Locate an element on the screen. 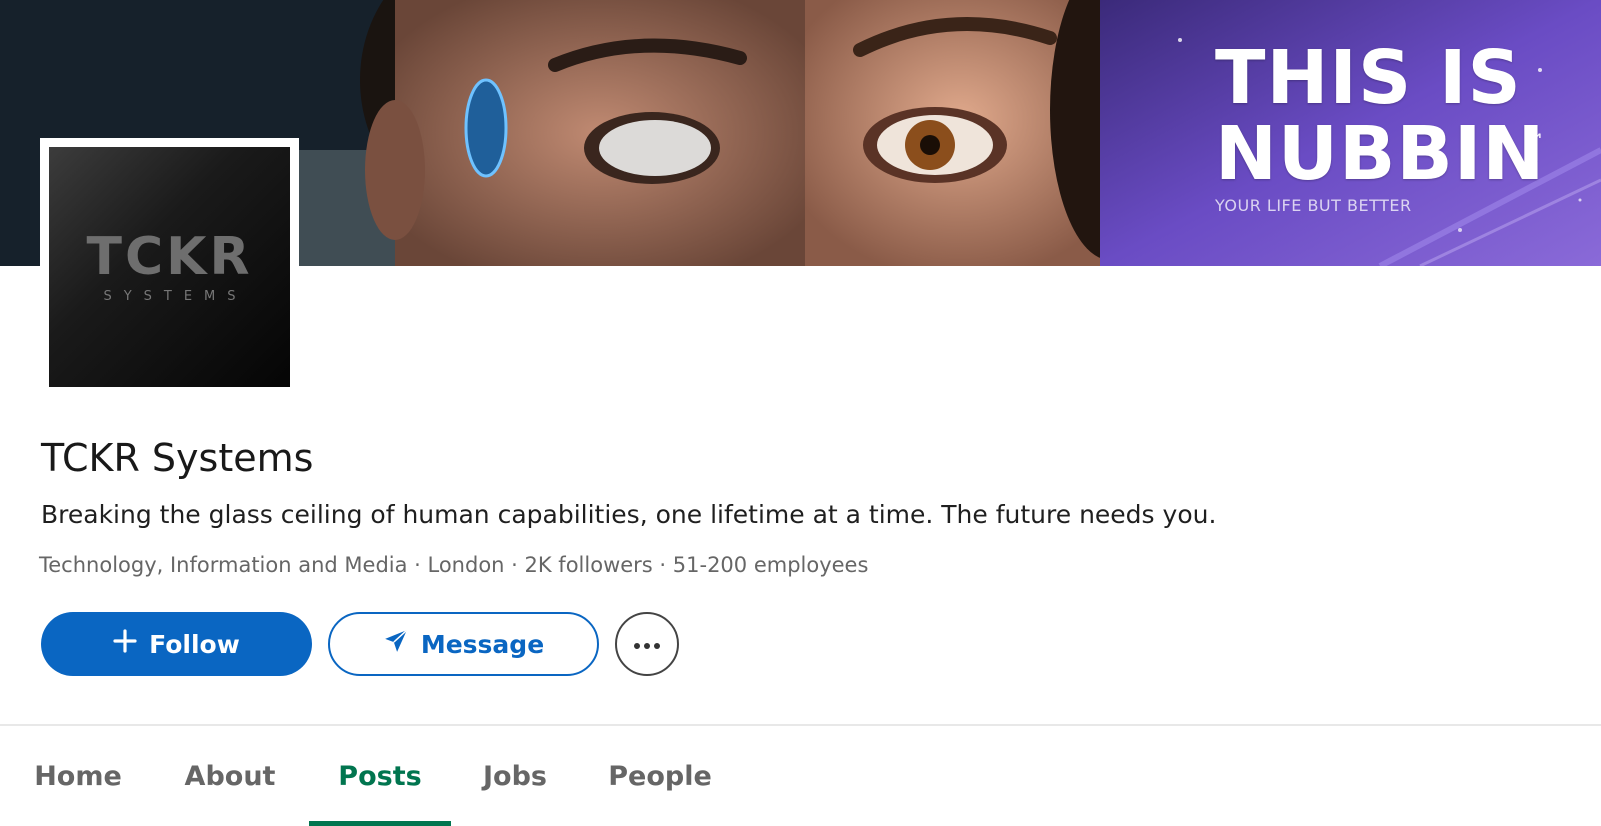 The image size is (1601, 826). logo-subtext: SYSTEMS is located at coordinates (175, 296).